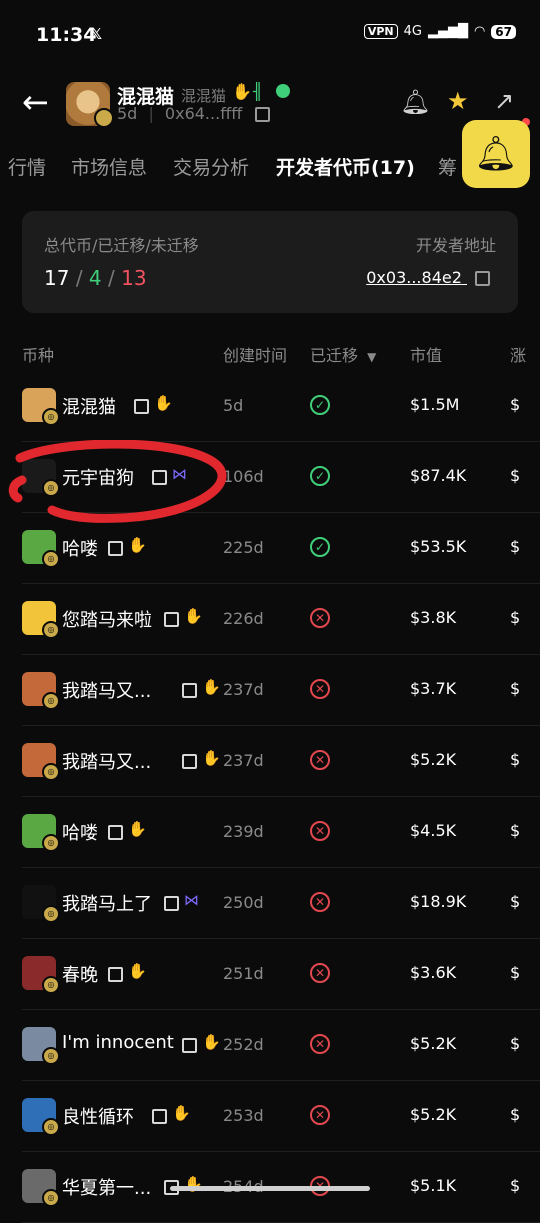 The height and width of the screenshot is (1223, 540). I want to click on table-row: ◎ 我踏马上了 ⋈ 250d ✕ $18.9K $, so click(270, 903).